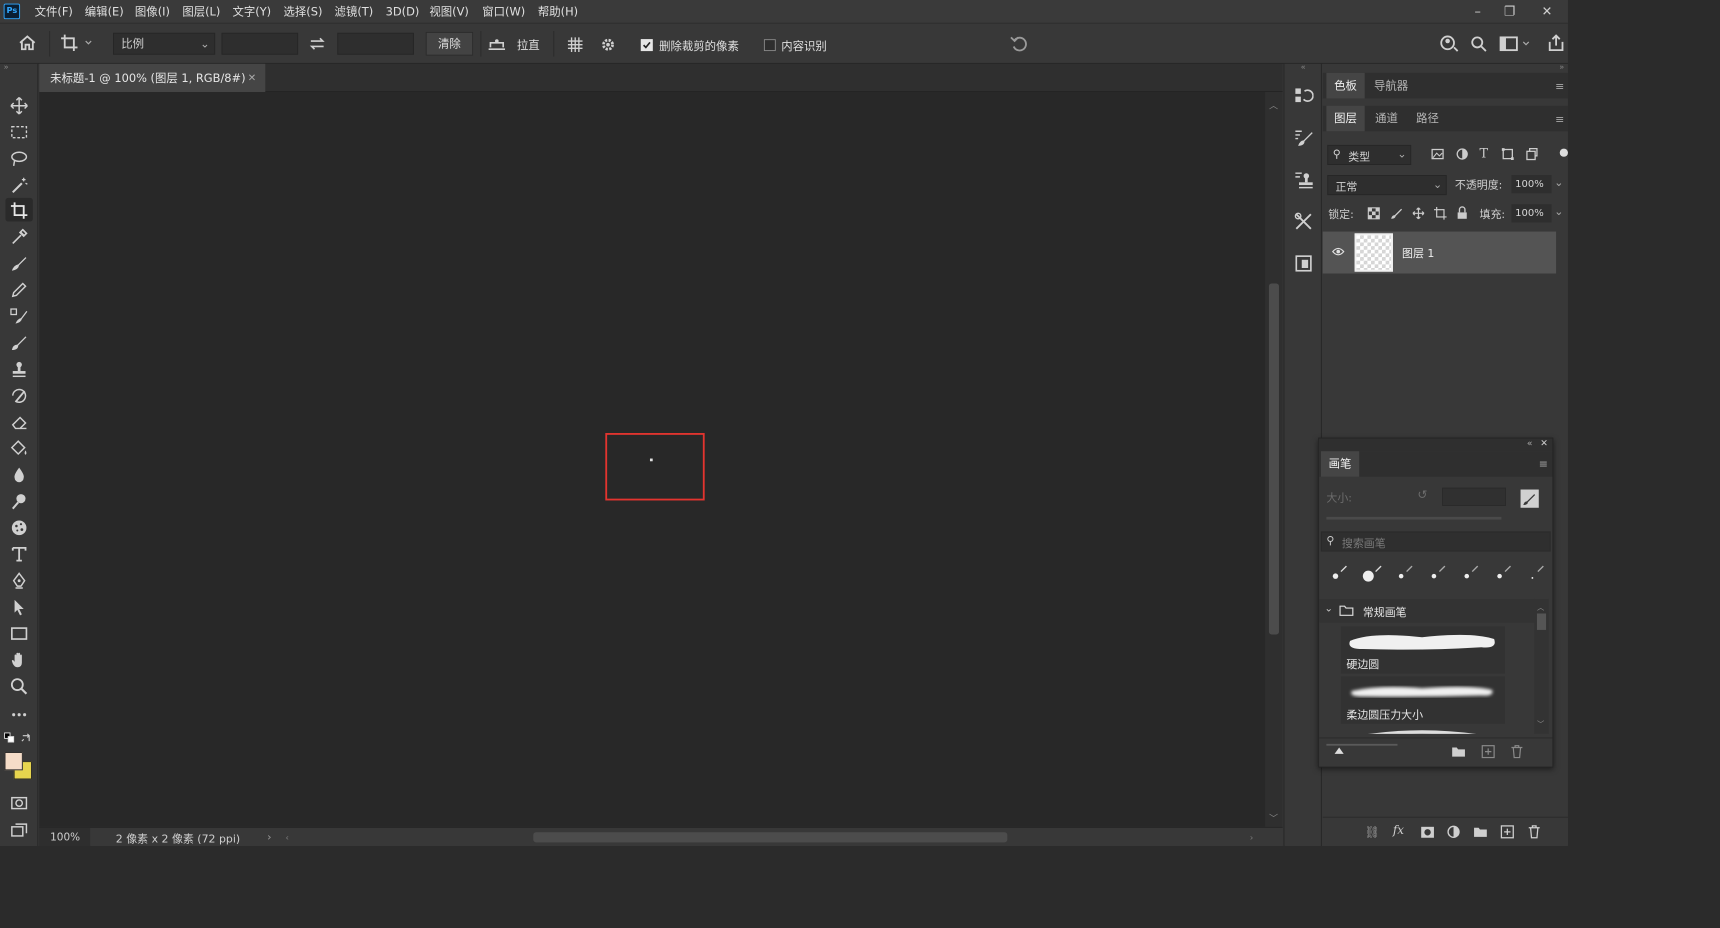 This screenshot has width=1720, height=928. What do you see at coordinates (18, 421) in the screenshot?
I see `eraser-tool-icon` at bounding box center [18, 421].